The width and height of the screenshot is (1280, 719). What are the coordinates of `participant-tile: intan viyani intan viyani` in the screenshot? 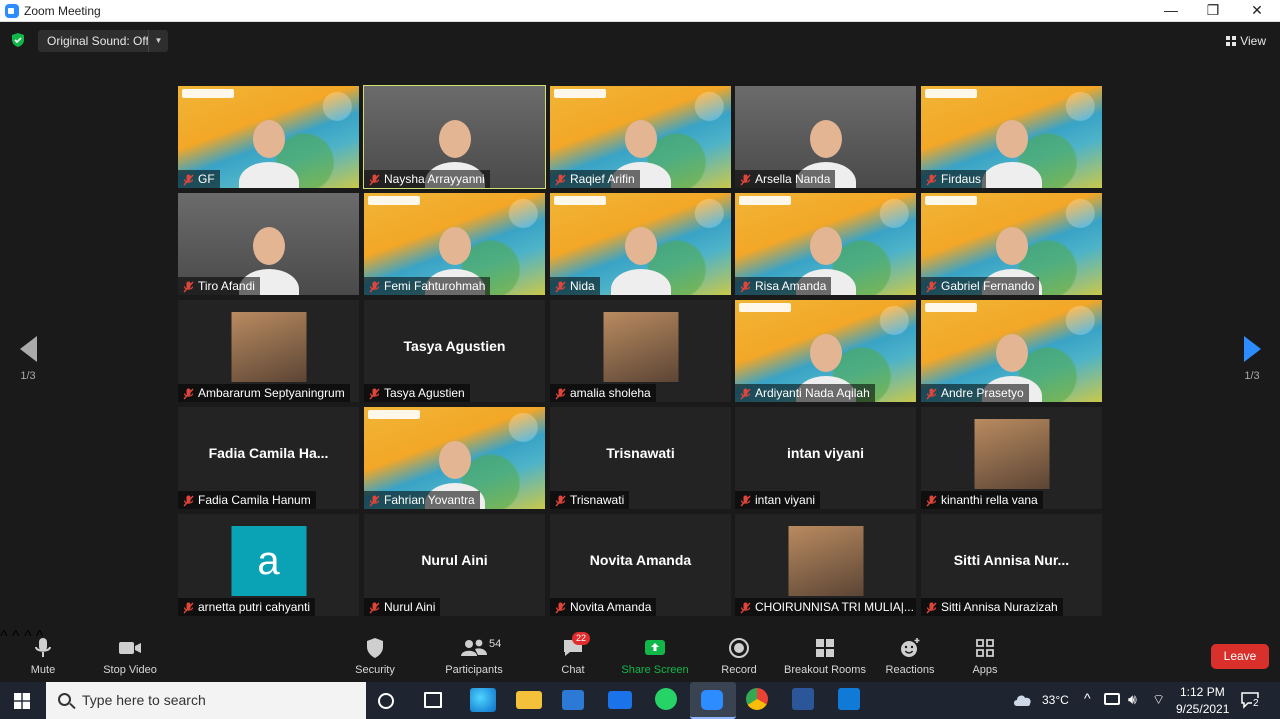 It's located at (825, 458).